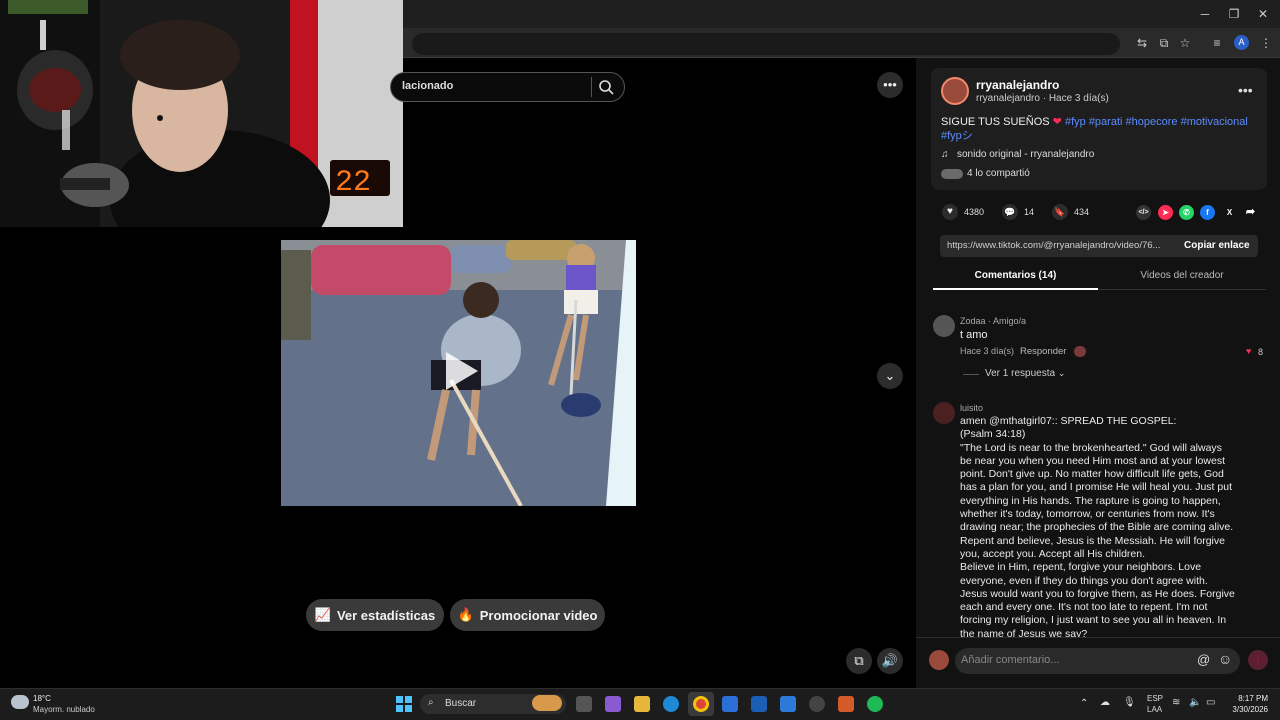  I want to click on webcam-counter: 22, so click(353, 183).